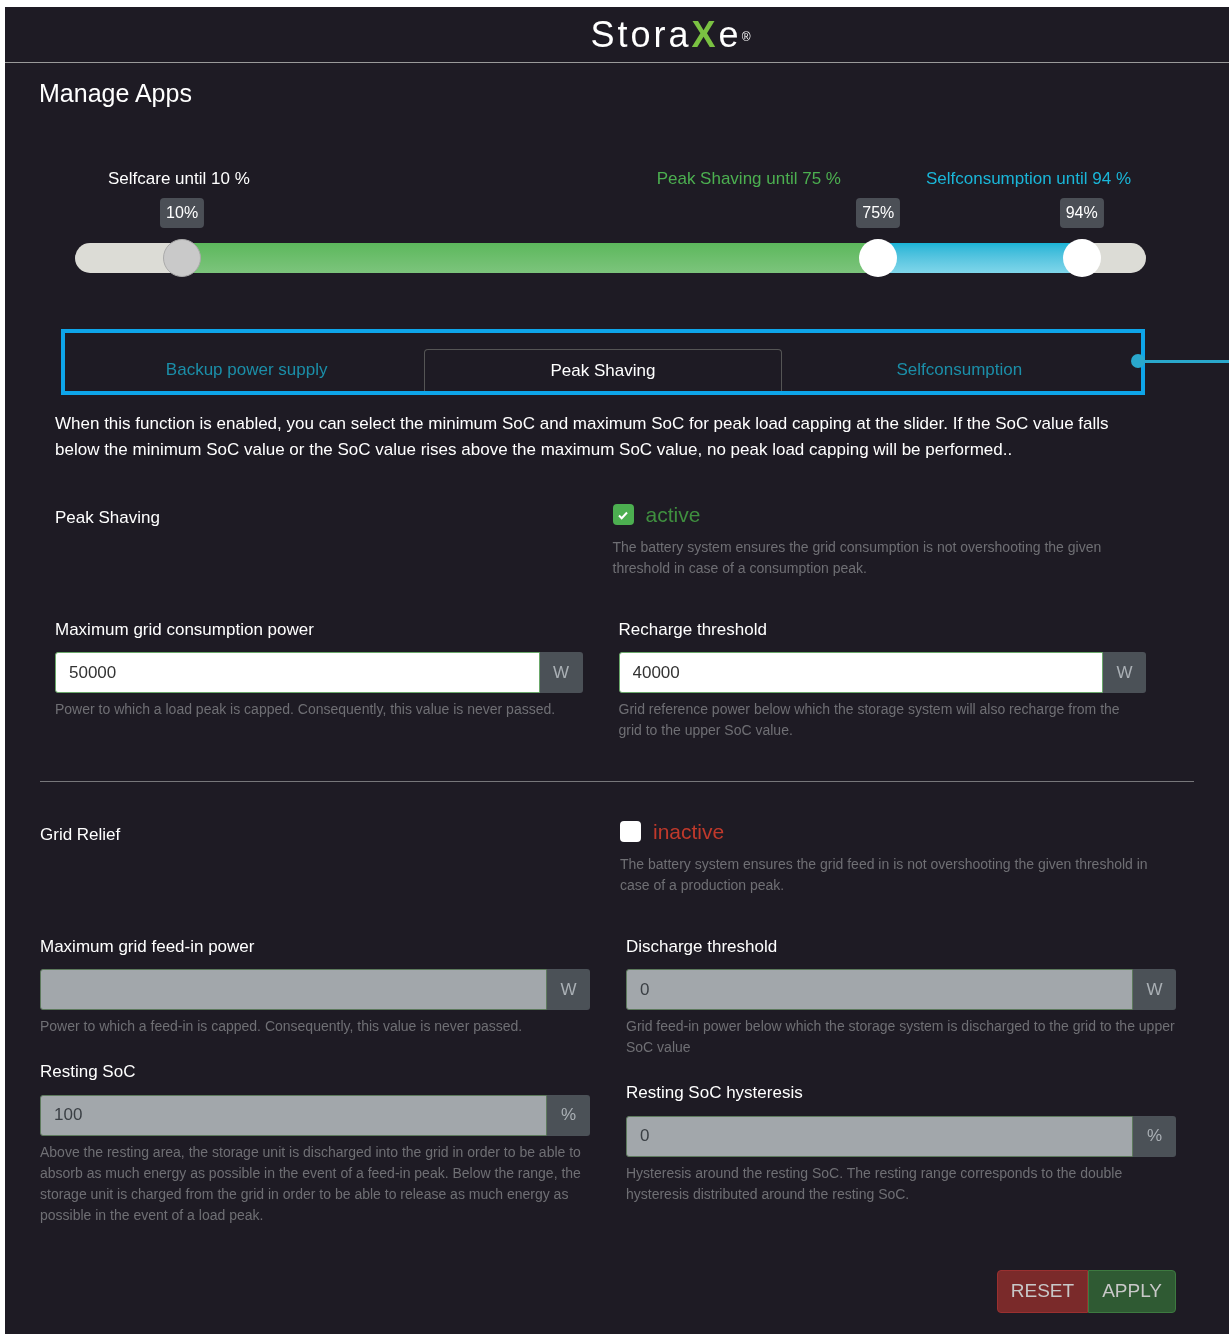 The image size is (1229, 1334). I want to click on reset-button: RESET, so click(1042, 1291).